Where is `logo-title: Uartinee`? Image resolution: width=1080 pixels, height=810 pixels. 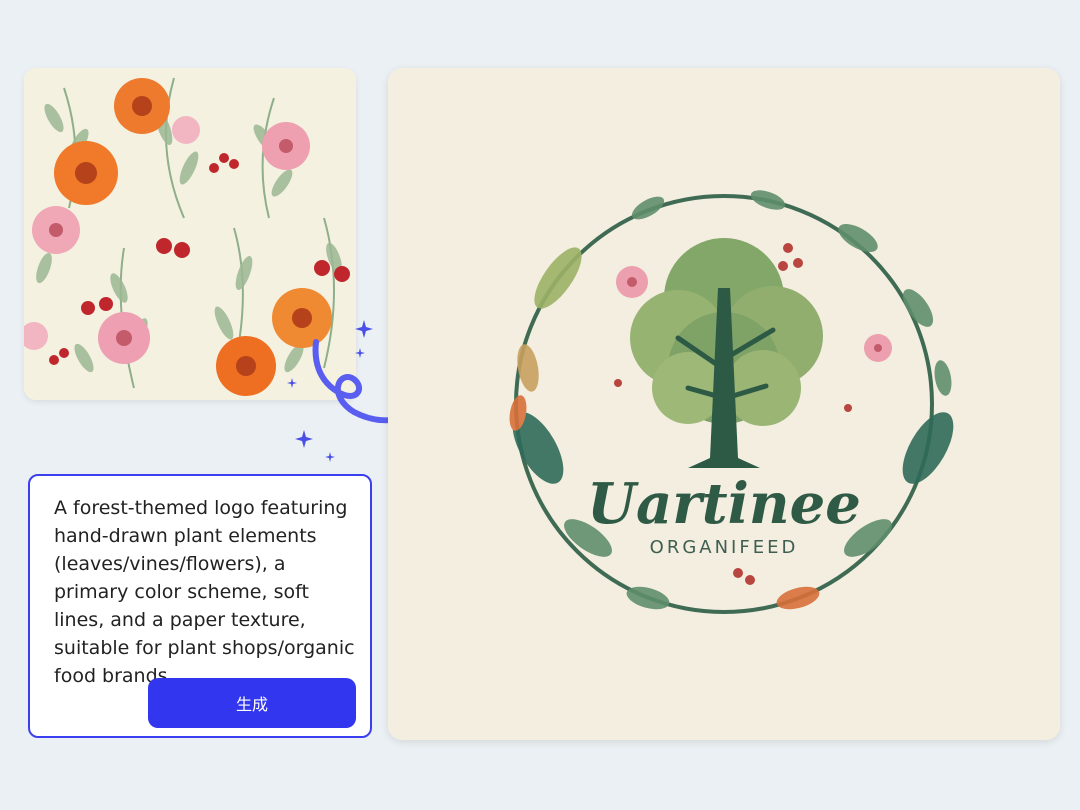 logo-title: Uartinee is located at coordinates (724, 504).